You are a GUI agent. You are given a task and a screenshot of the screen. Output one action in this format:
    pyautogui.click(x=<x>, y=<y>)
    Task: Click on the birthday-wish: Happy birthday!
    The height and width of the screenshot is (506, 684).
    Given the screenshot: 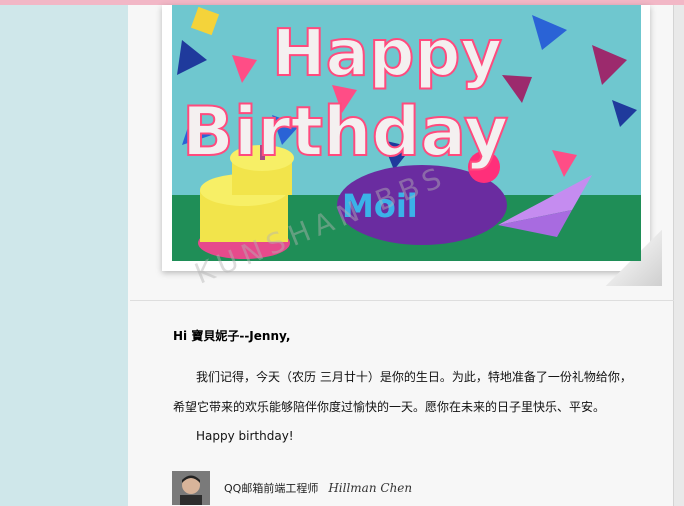 What is the action you would take?
    pyautogui.click(x=245, y=436)
    